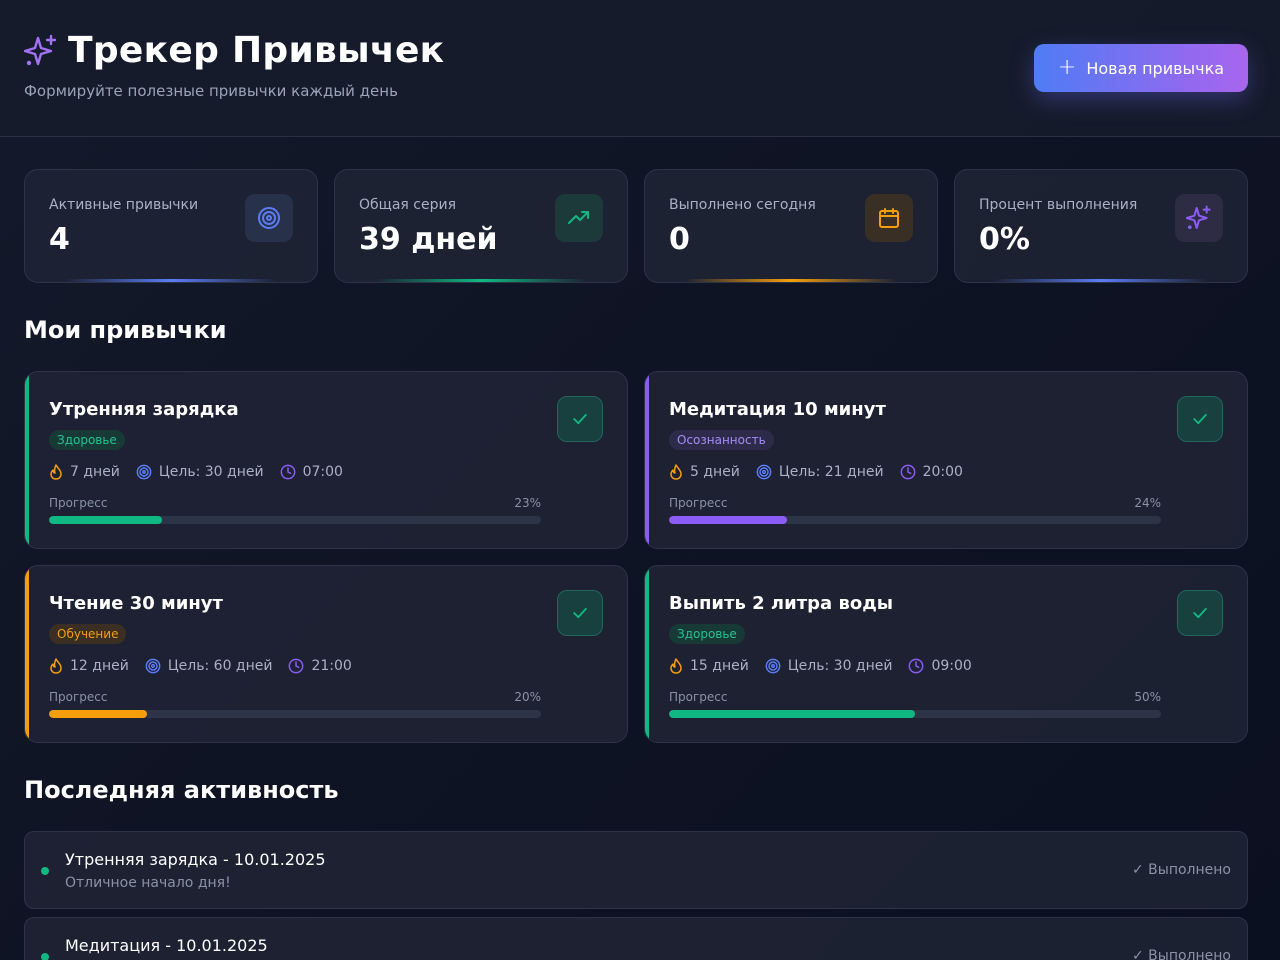 This screenshot has width=1280, height=960. I want to click on goal: Цель: 30 дней, so click(829, 666).